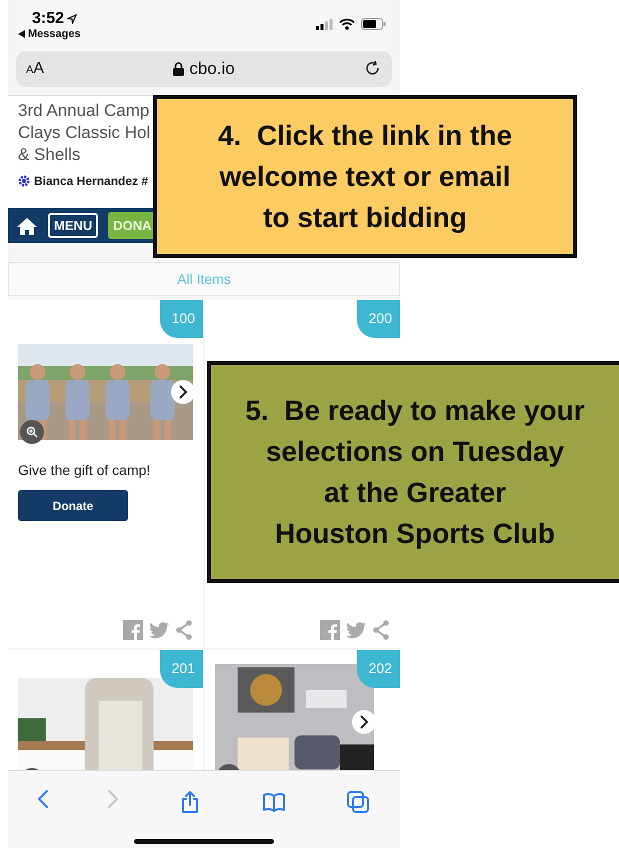 The height and width of the screenshot is (848, 619). Describe the element at coordinates (91, 181) in the screenshot. I see `user-name: Bianca Hernandez #` at that location.